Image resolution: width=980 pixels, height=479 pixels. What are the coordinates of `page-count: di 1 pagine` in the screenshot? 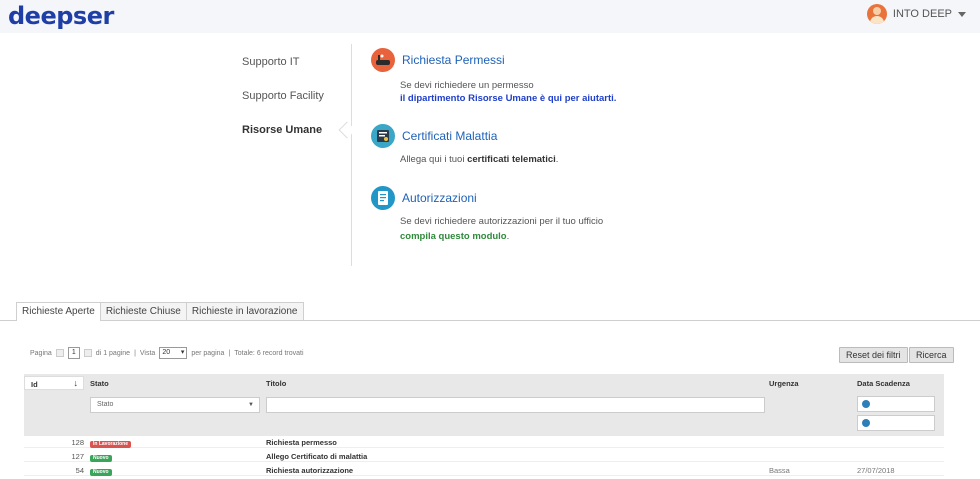 It's located at (113, 353).